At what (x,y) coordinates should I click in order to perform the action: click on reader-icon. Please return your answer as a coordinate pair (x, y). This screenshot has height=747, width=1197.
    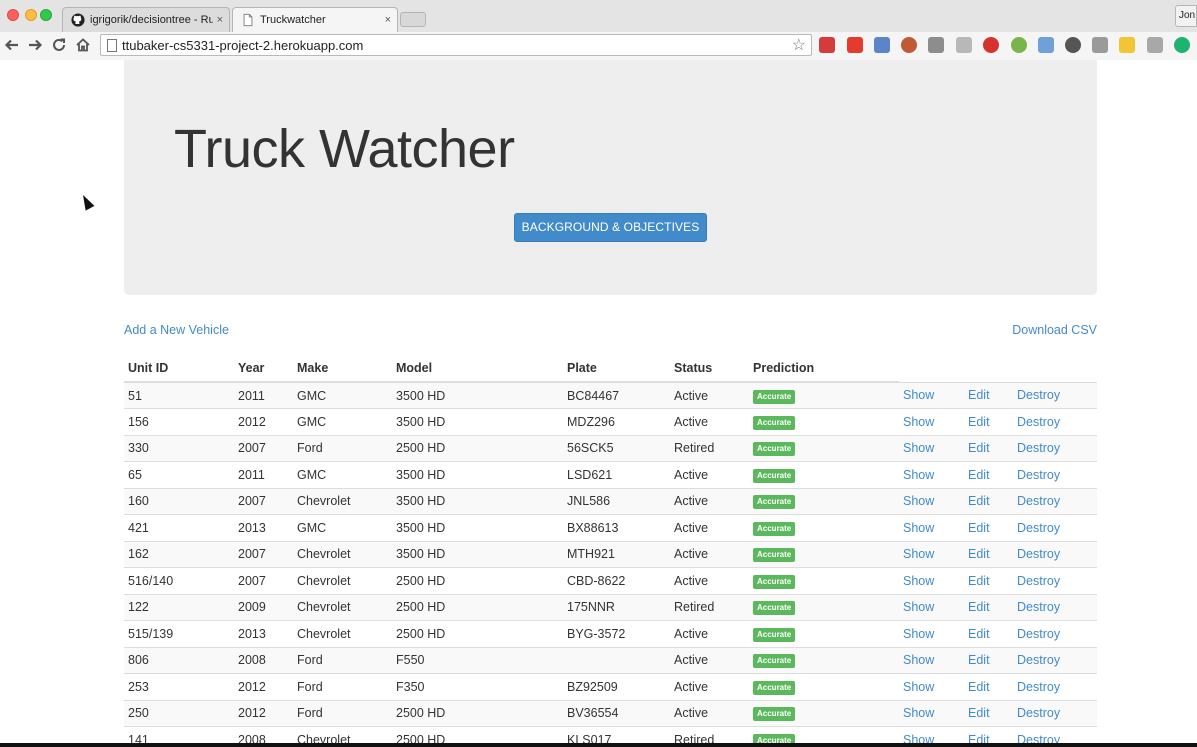
    Looking at the image, I should click on (964, 45).